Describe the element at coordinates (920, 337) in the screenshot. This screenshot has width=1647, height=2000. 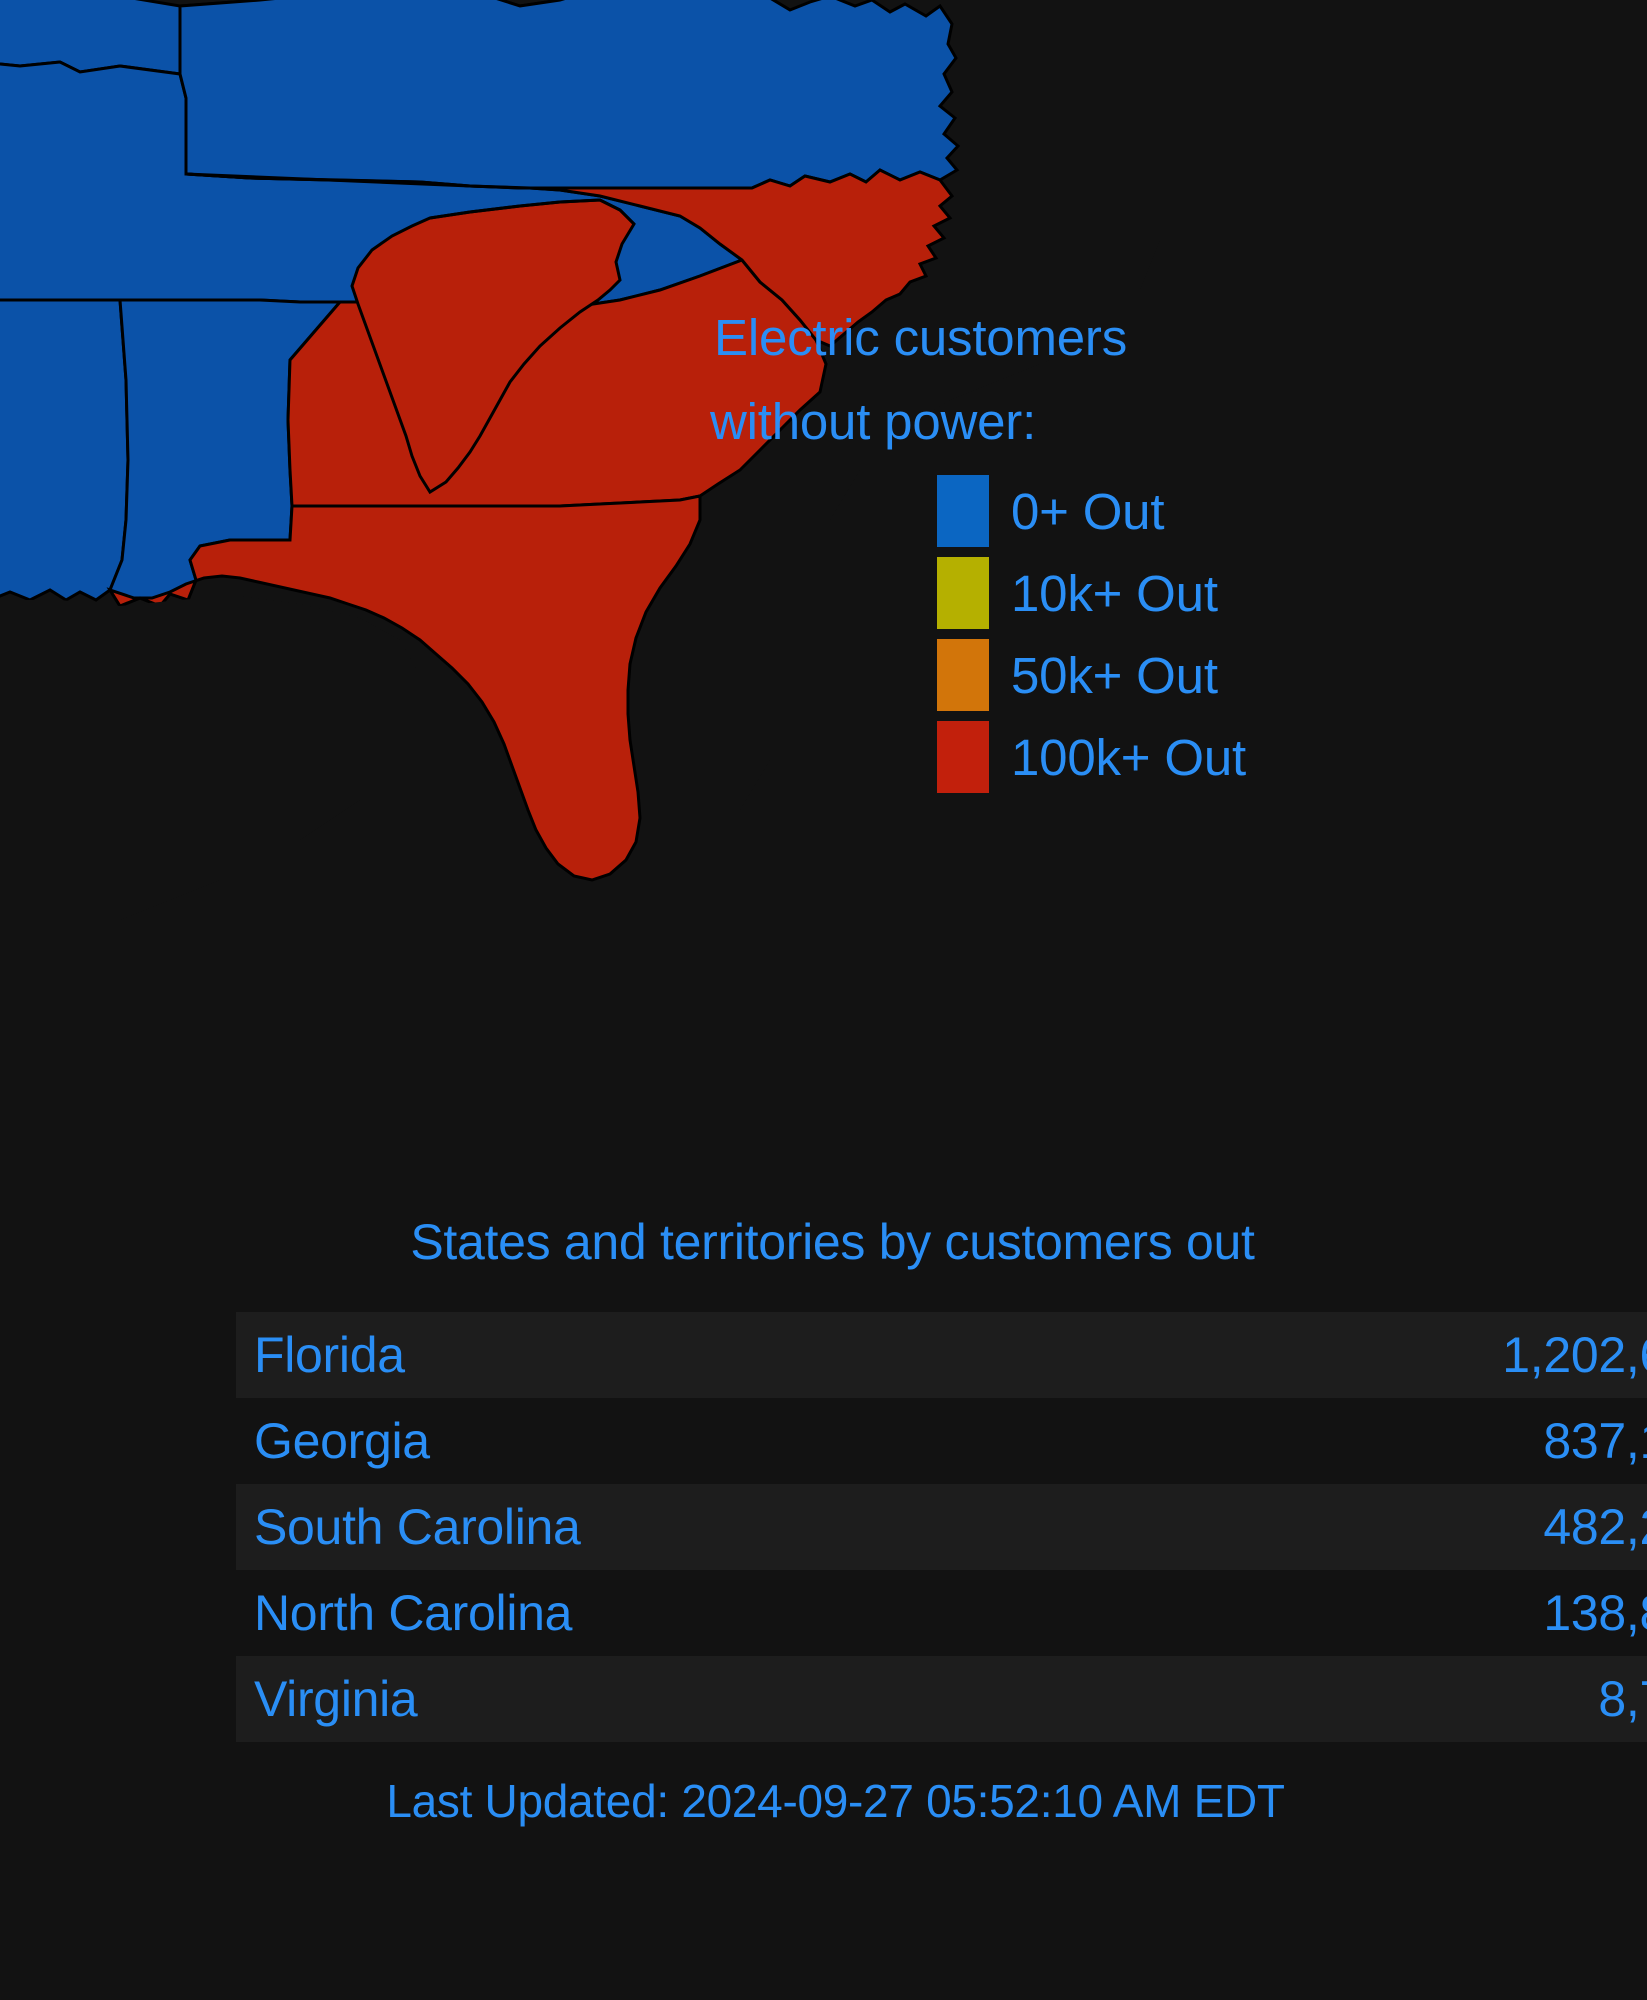
I see `legend-title-line-1: Electric customers` at that location.